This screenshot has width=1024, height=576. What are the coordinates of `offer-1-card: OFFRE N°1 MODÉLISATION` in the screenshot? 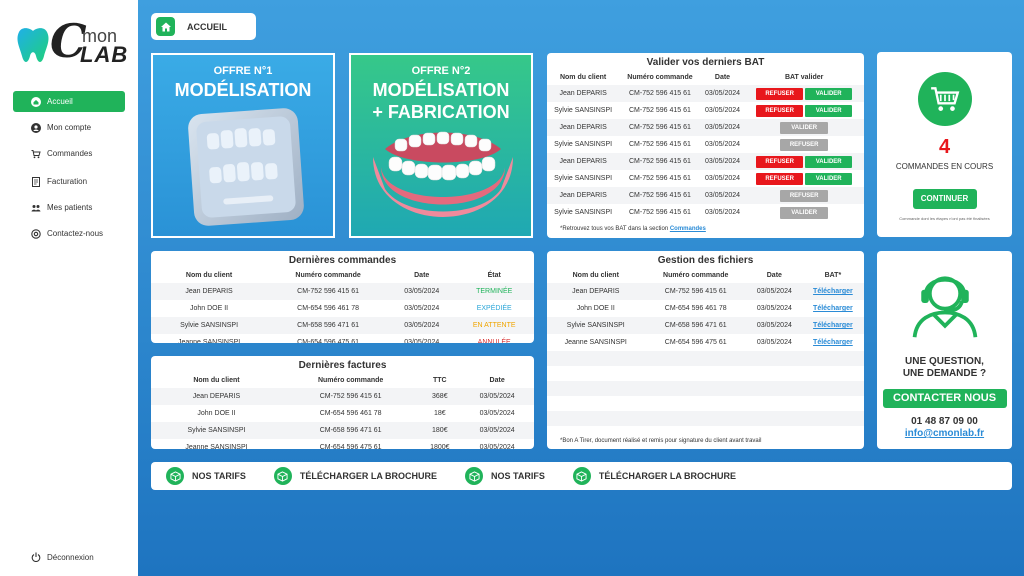 It's located at (243, 145).